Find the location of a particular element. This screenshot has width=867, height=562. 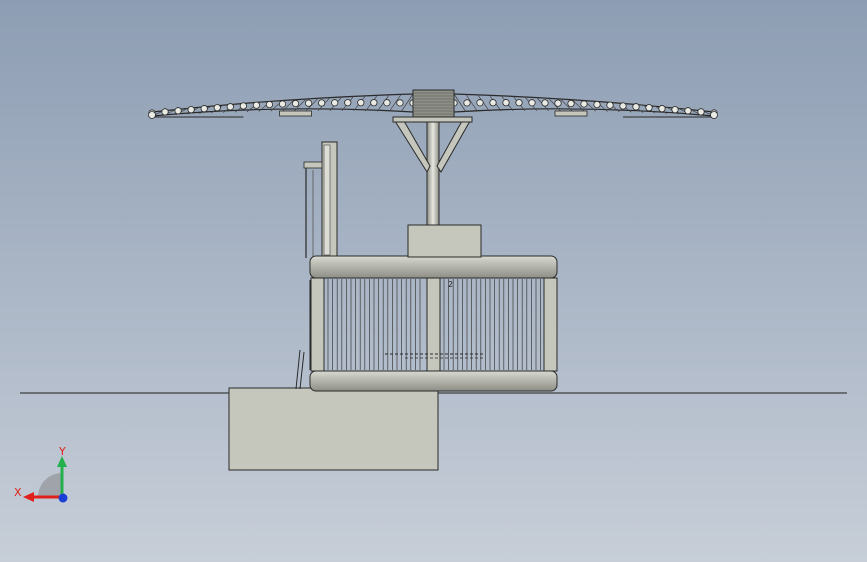

triad-icon: Y X is located at coordinates (41, 474).